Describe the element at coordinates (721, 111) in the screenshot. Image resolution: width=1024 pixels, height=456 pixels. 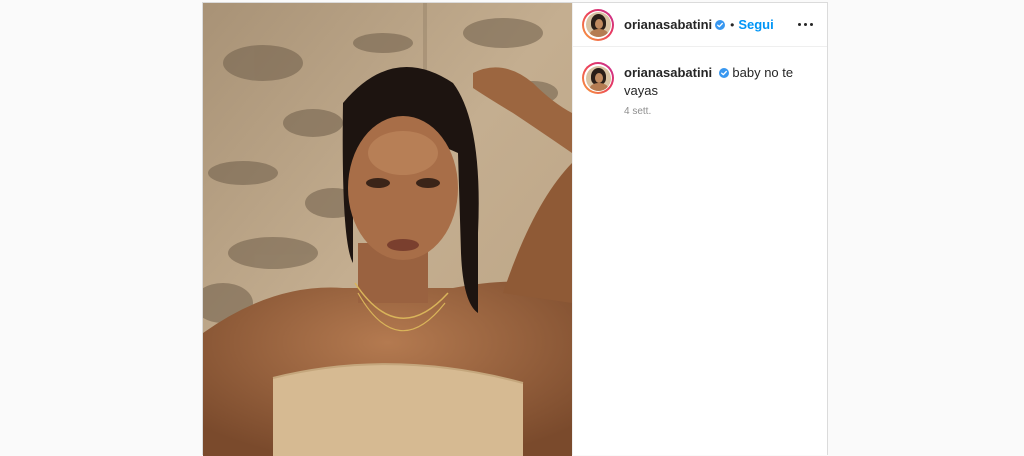
I see `post-timestamp: 4 sett.` at that location.